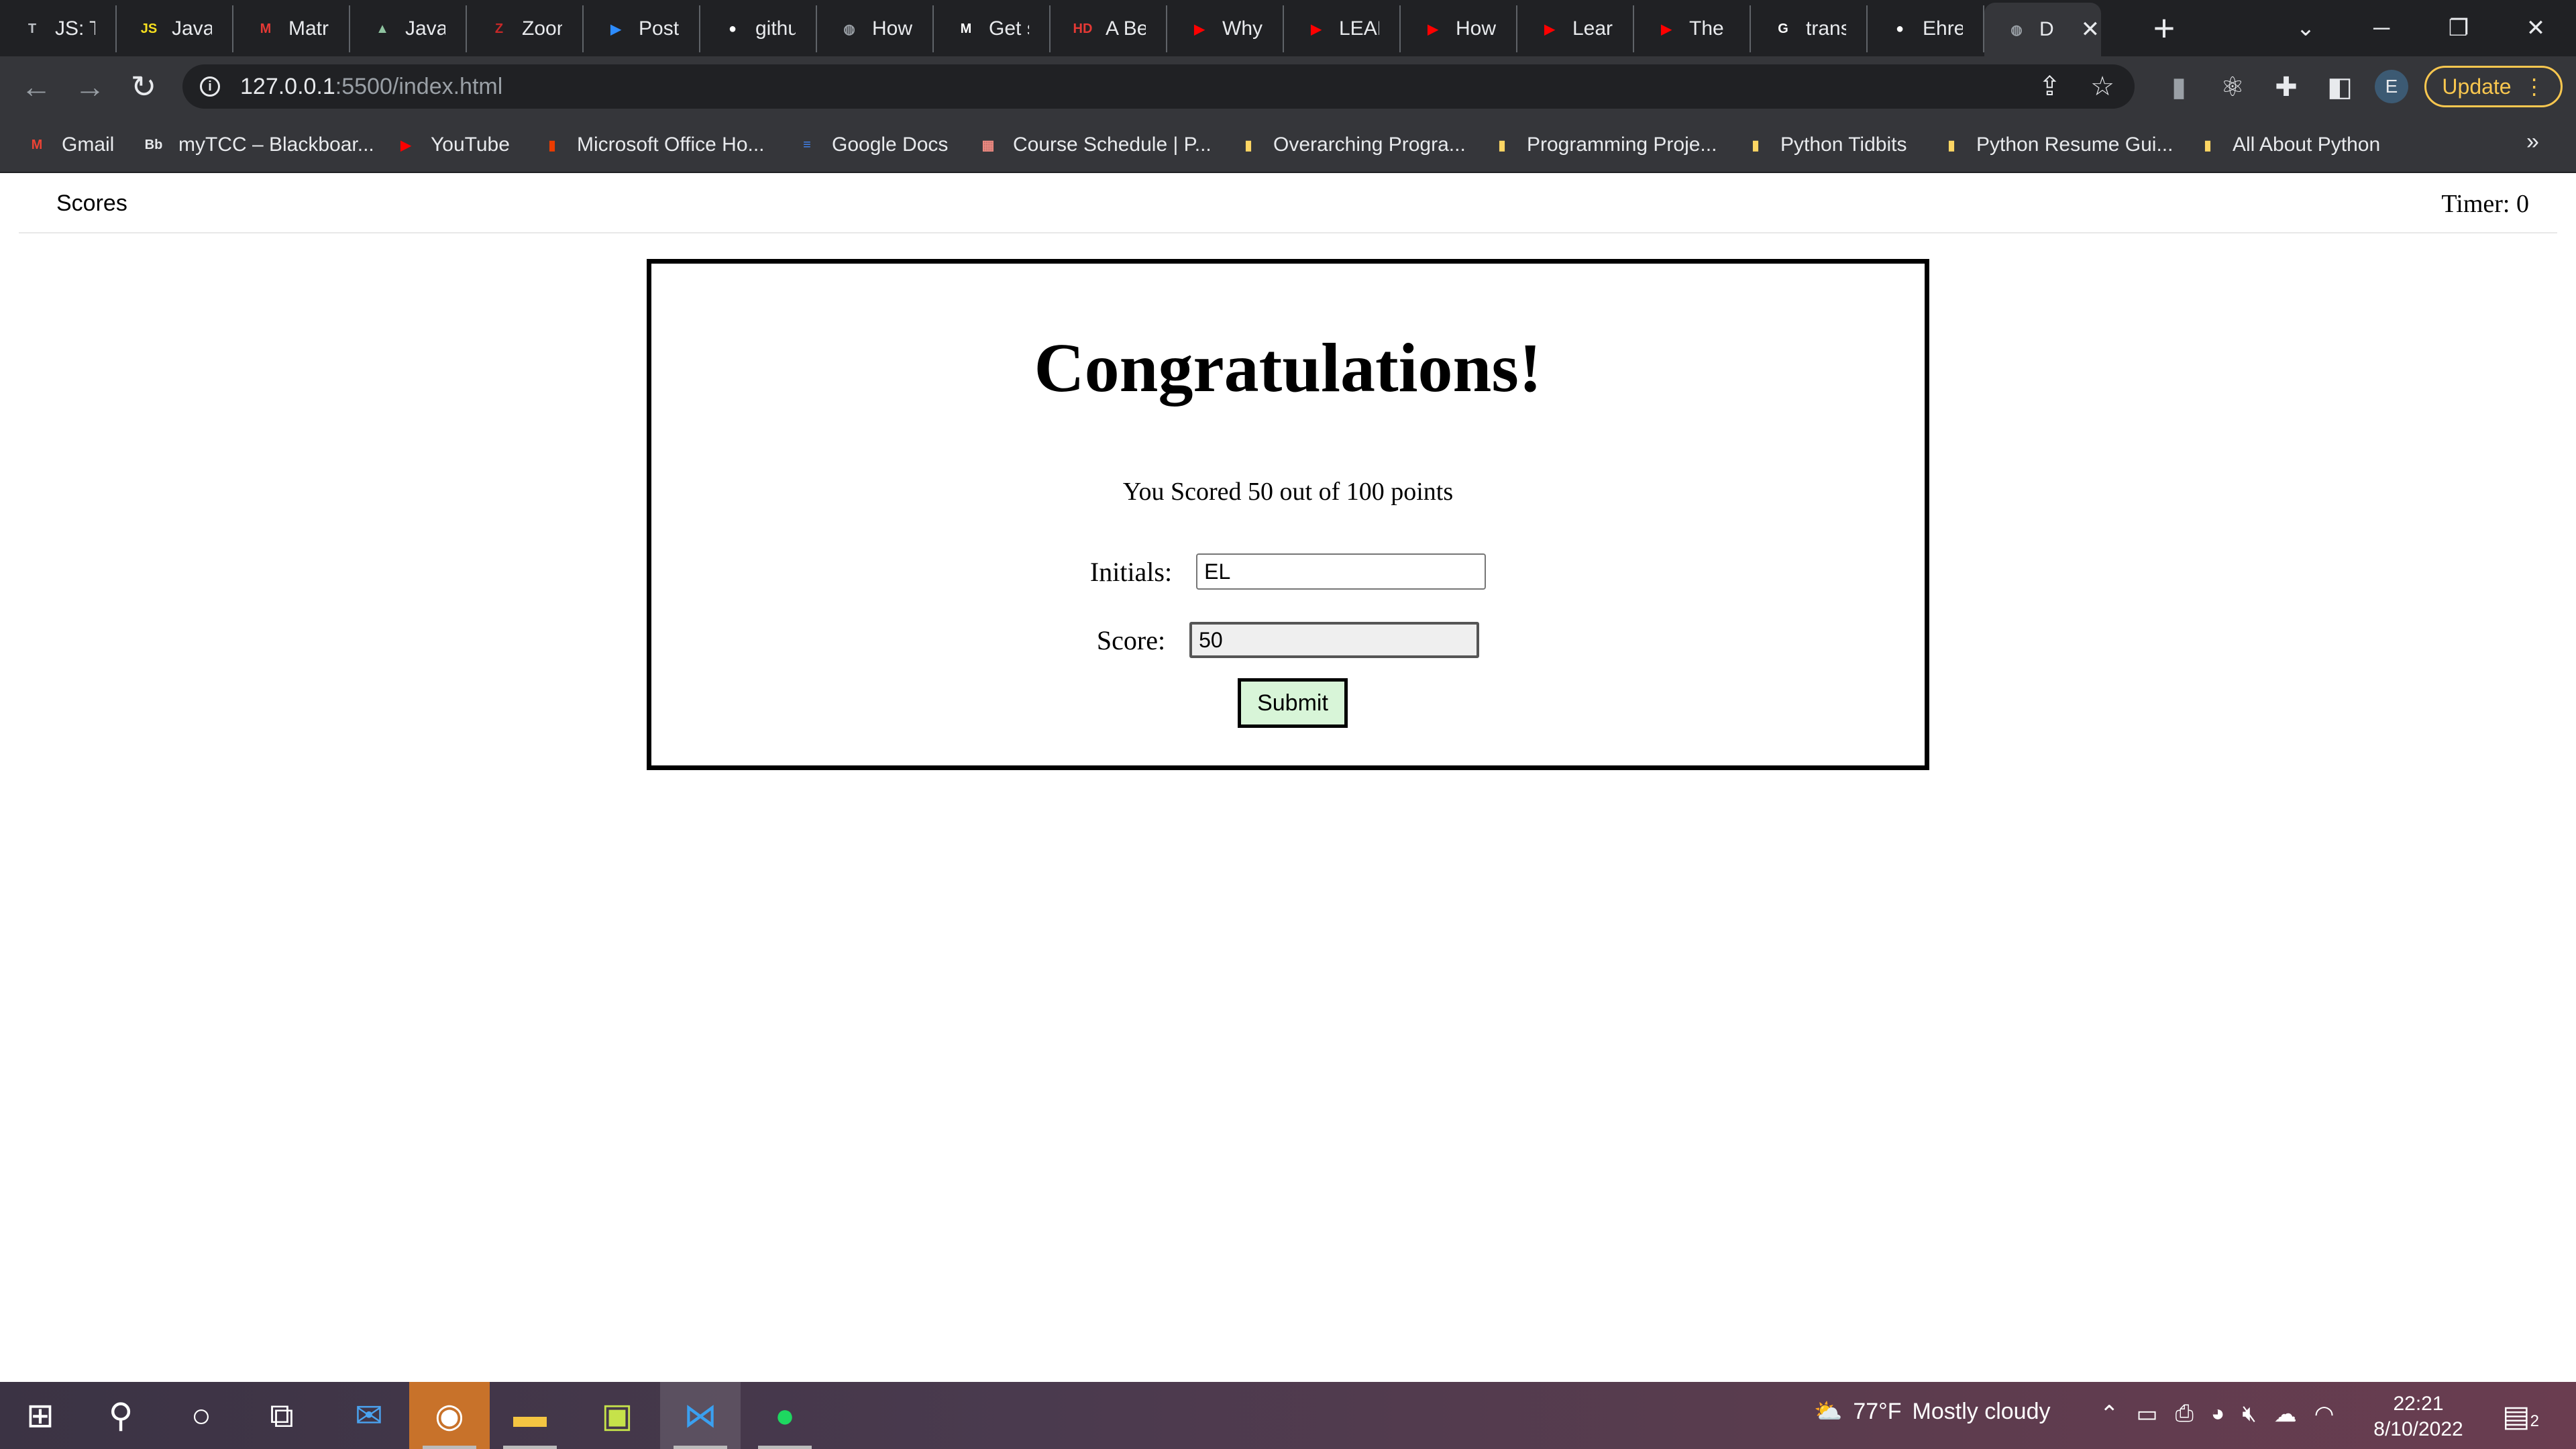  I want to click on volume-muted-icon: 🔇︎, so click(2249, 1414).